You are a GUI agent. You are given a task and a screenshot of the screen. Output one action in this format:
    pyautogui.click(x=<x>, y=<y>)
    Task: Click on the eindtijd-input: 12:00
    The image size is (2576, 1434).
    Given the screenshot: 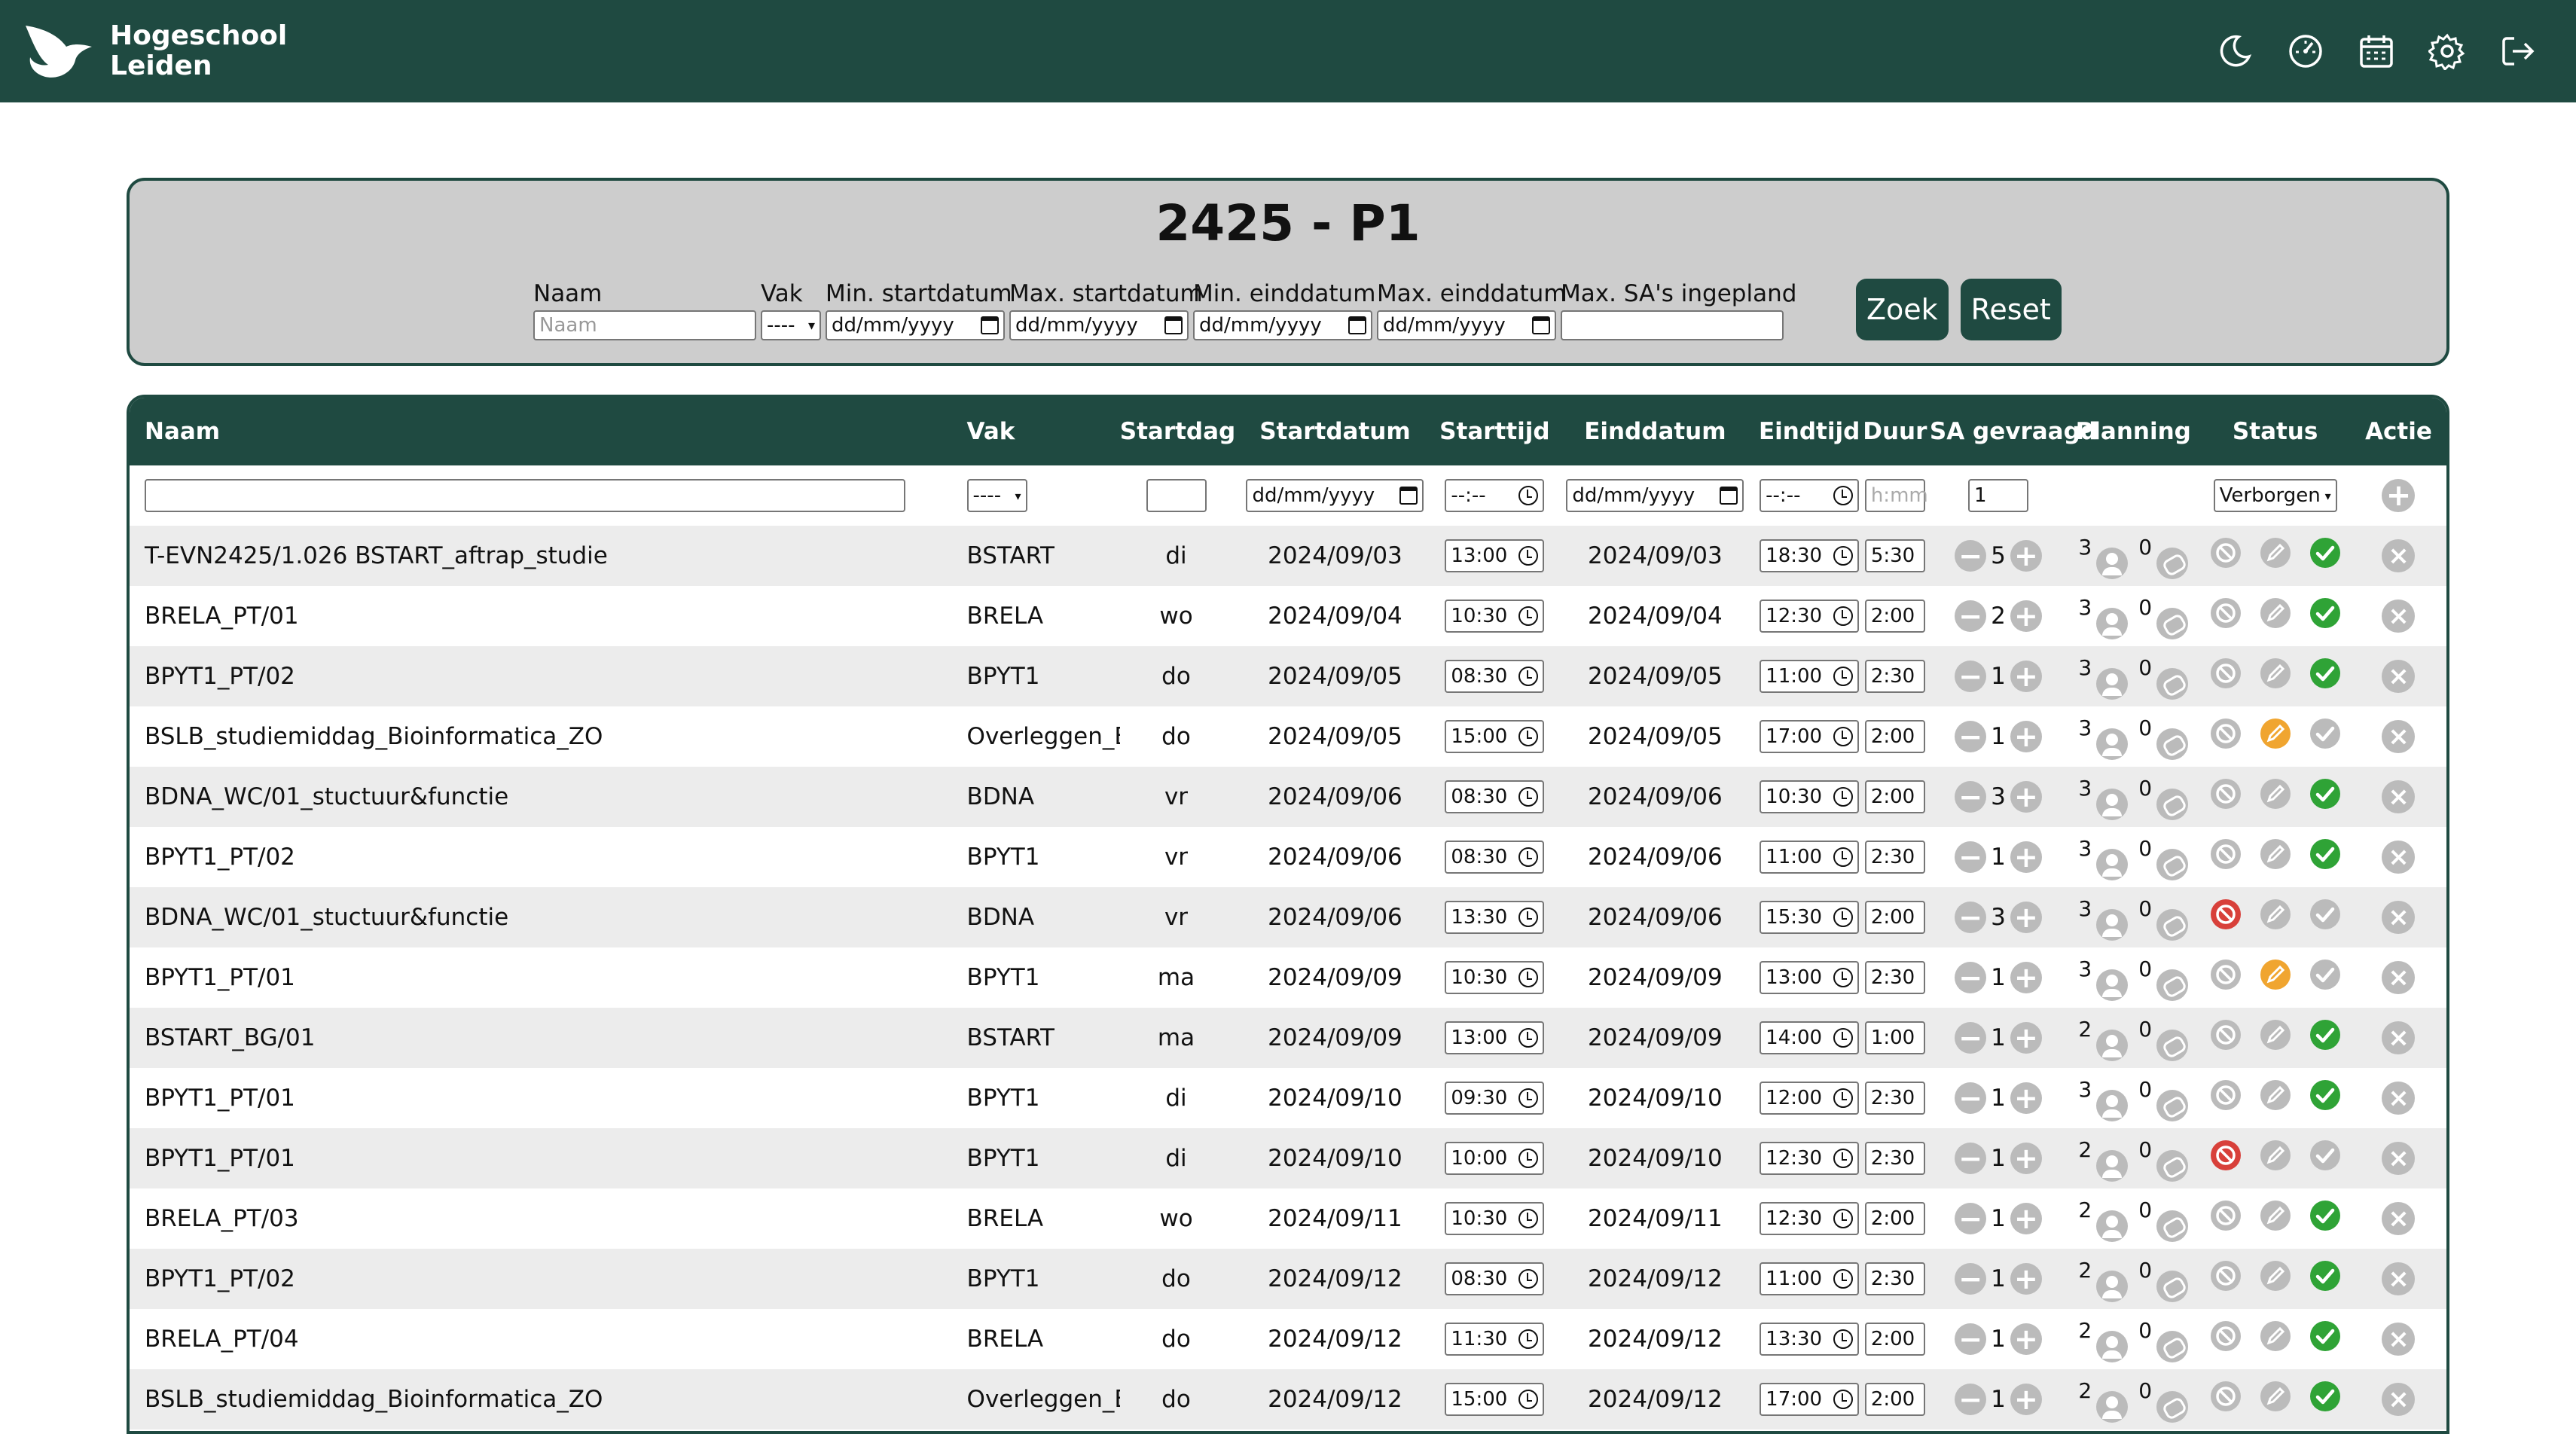 What is the action you would take?
    pyautogui.click(x=1810, y=1098)
    